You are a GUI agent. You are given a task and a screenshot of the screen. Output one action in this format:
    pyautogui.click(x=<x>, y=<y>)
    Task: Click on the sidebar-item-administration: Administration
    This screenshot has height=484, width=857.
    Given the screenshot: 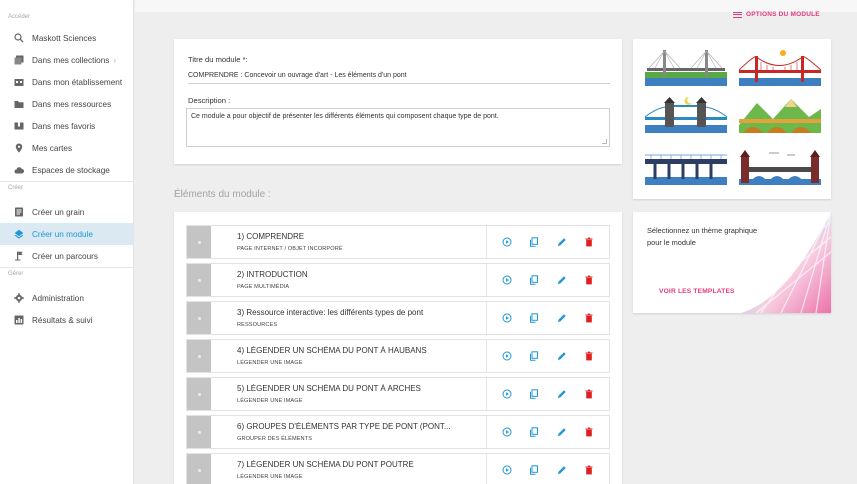 What is the action you would take?
    pyautogui.click(x=67, y=298)
    